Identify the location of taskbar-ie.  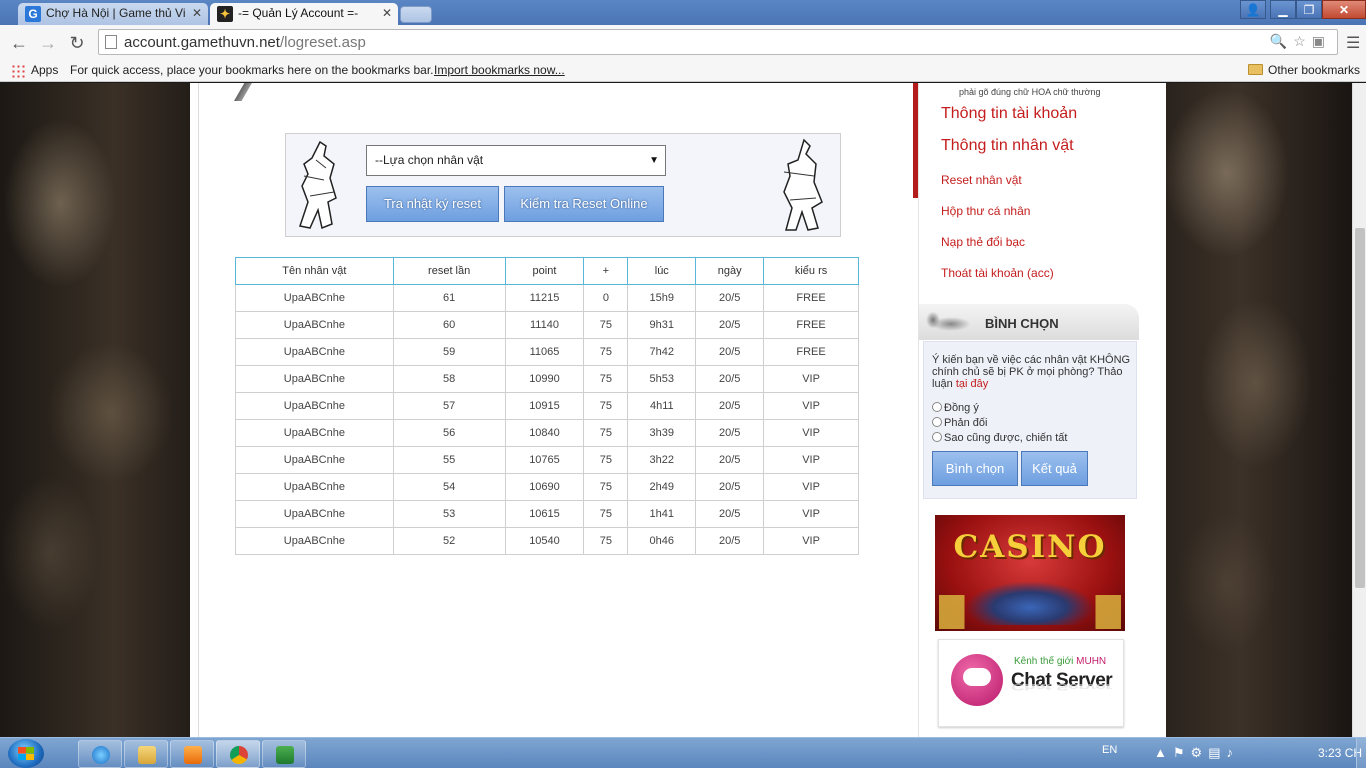
(100, 754).